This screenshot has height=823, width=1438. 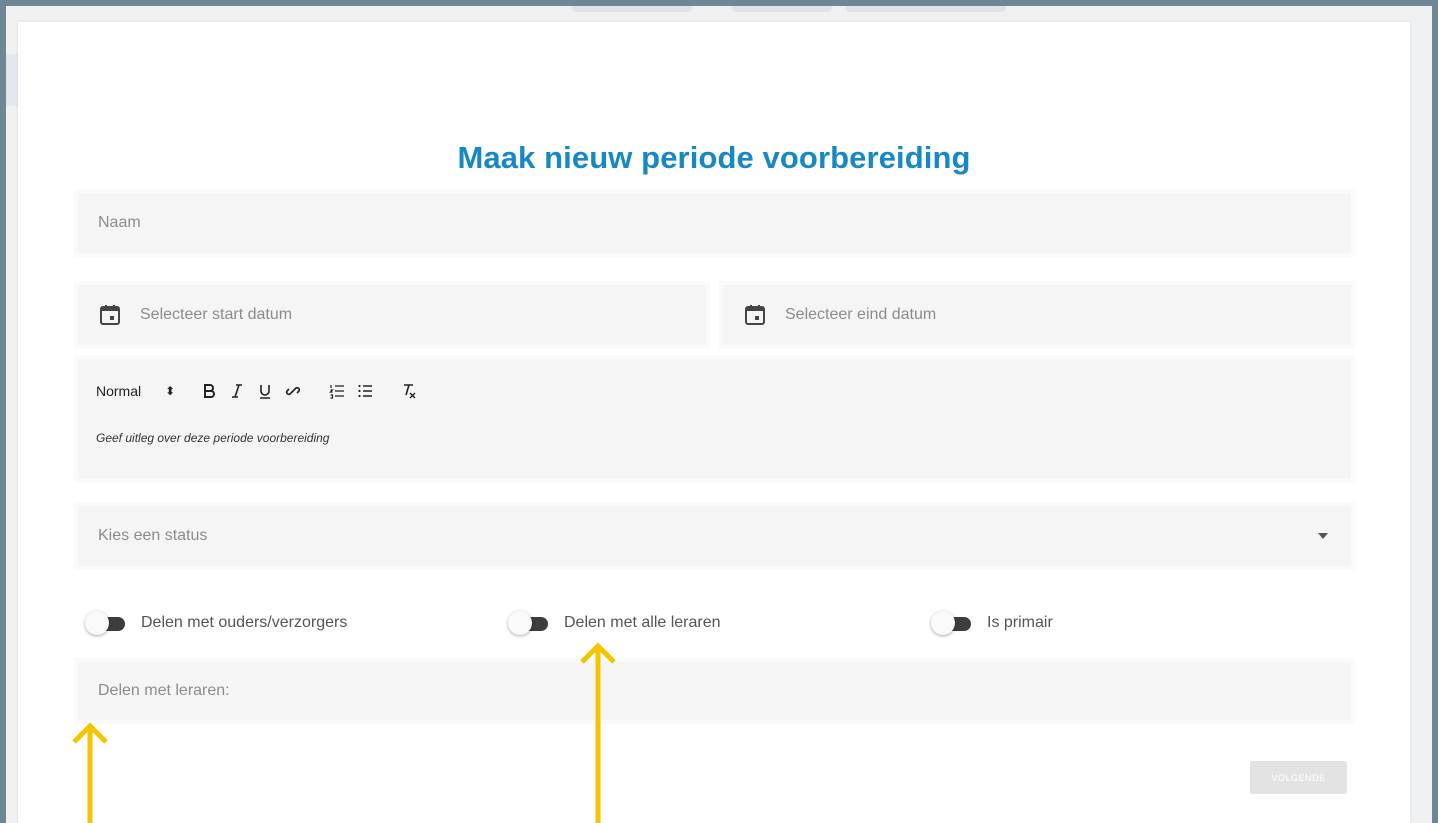 I want to click on next-button: VOLGENDE, so click(x=1298, y=777).